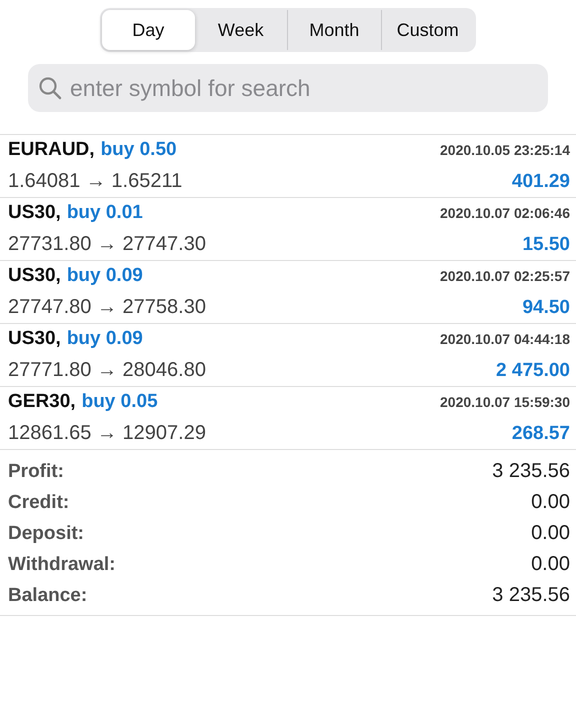  Describe the element at coordinates (62, 565) in the screenshot. I see `summary-label: Withdrawal:` at that location.